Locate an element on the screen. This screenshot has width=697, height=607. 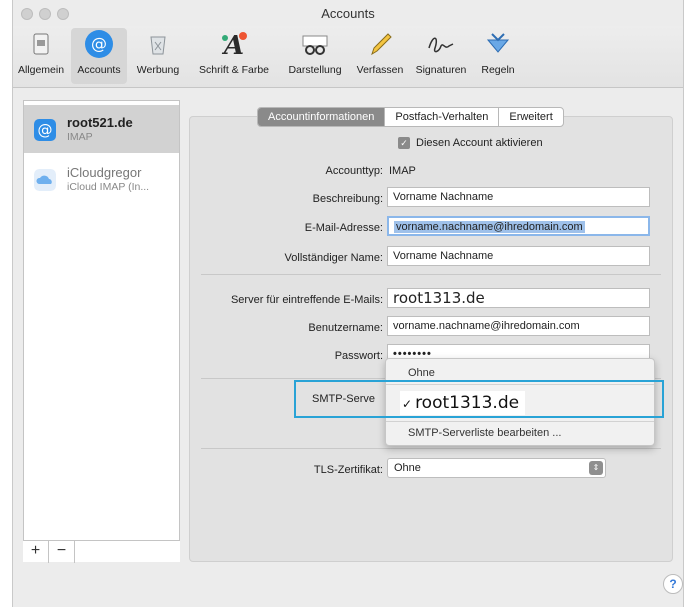
tls-certificate-select: Ohne ⇕ is located at coordinates (496, 468).